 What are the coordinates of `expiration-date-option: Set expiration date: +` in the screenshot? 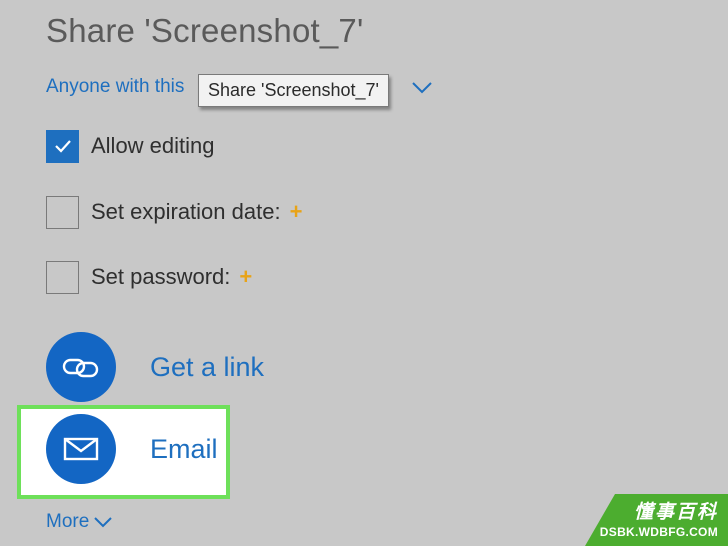 It's located at (174, 212).